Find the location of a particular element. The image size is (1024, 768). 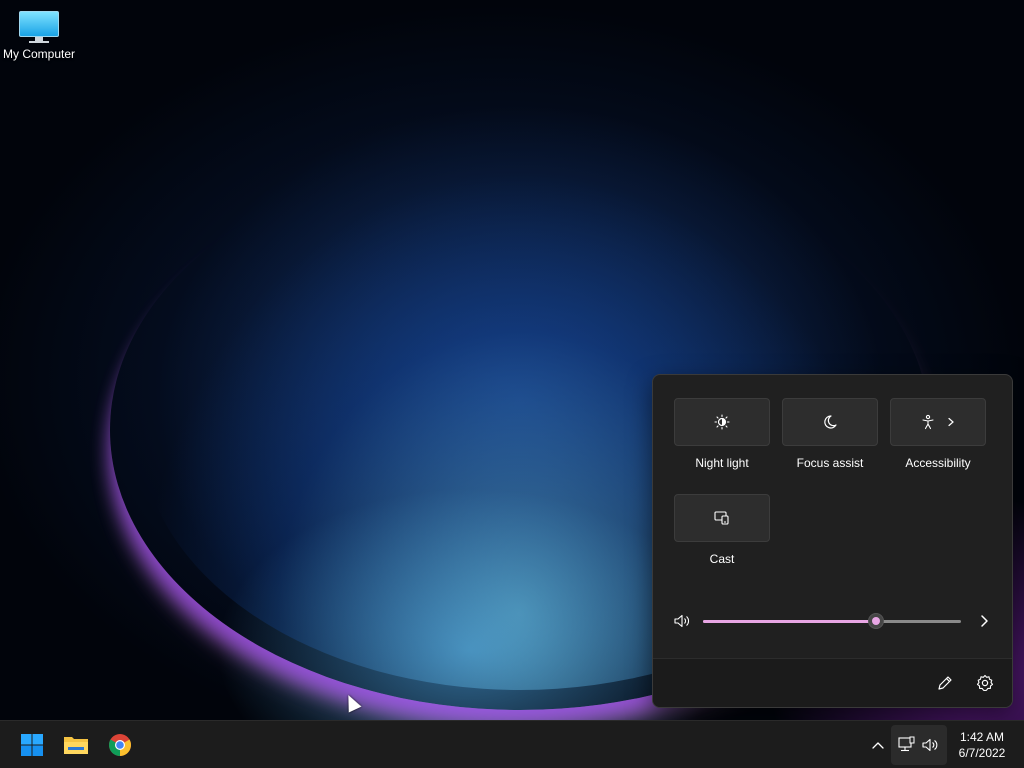

chrome-icon is located at coordinates (120, 745).